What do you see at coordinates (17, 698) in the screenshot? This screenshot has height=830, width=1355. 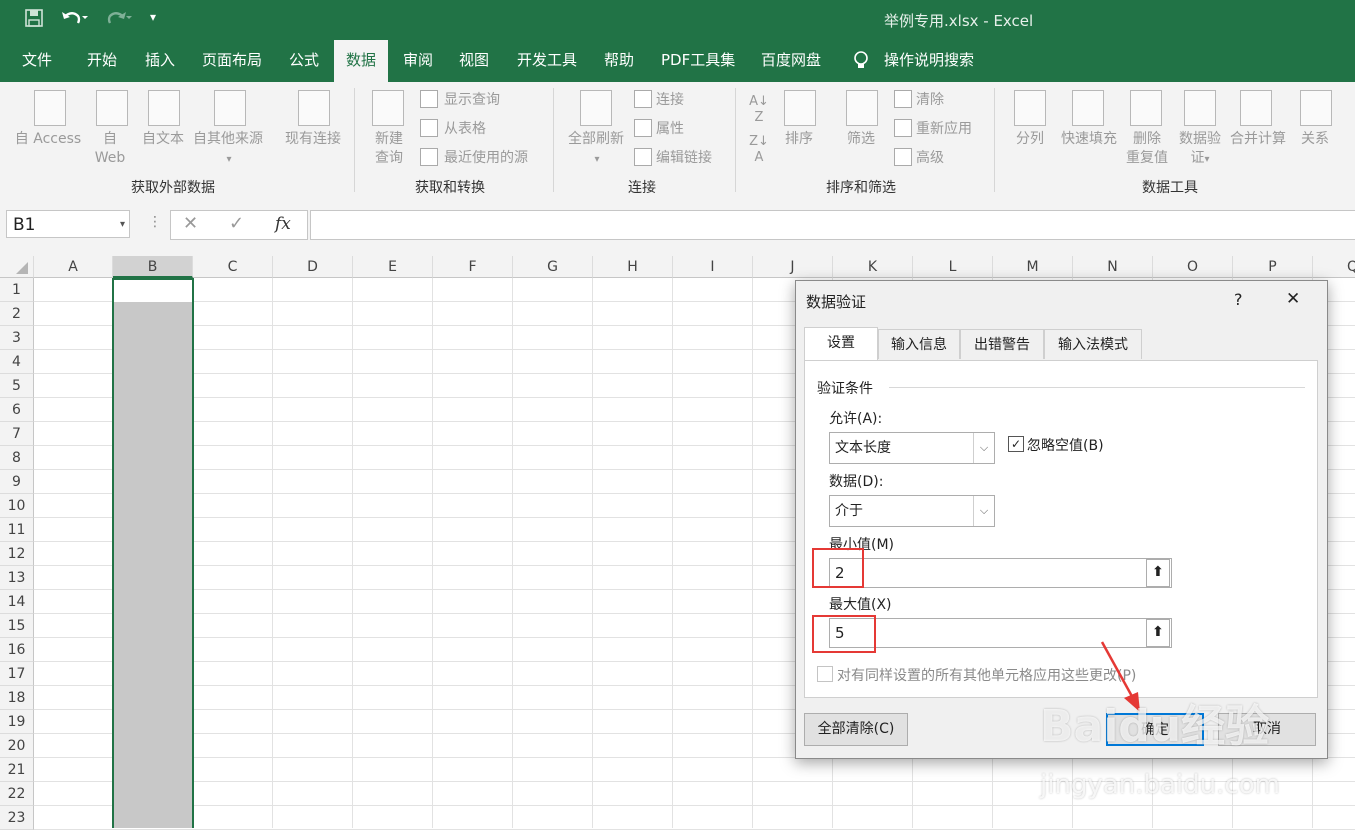 I see `row-header-18: 18` at bounding box center [17, 698].